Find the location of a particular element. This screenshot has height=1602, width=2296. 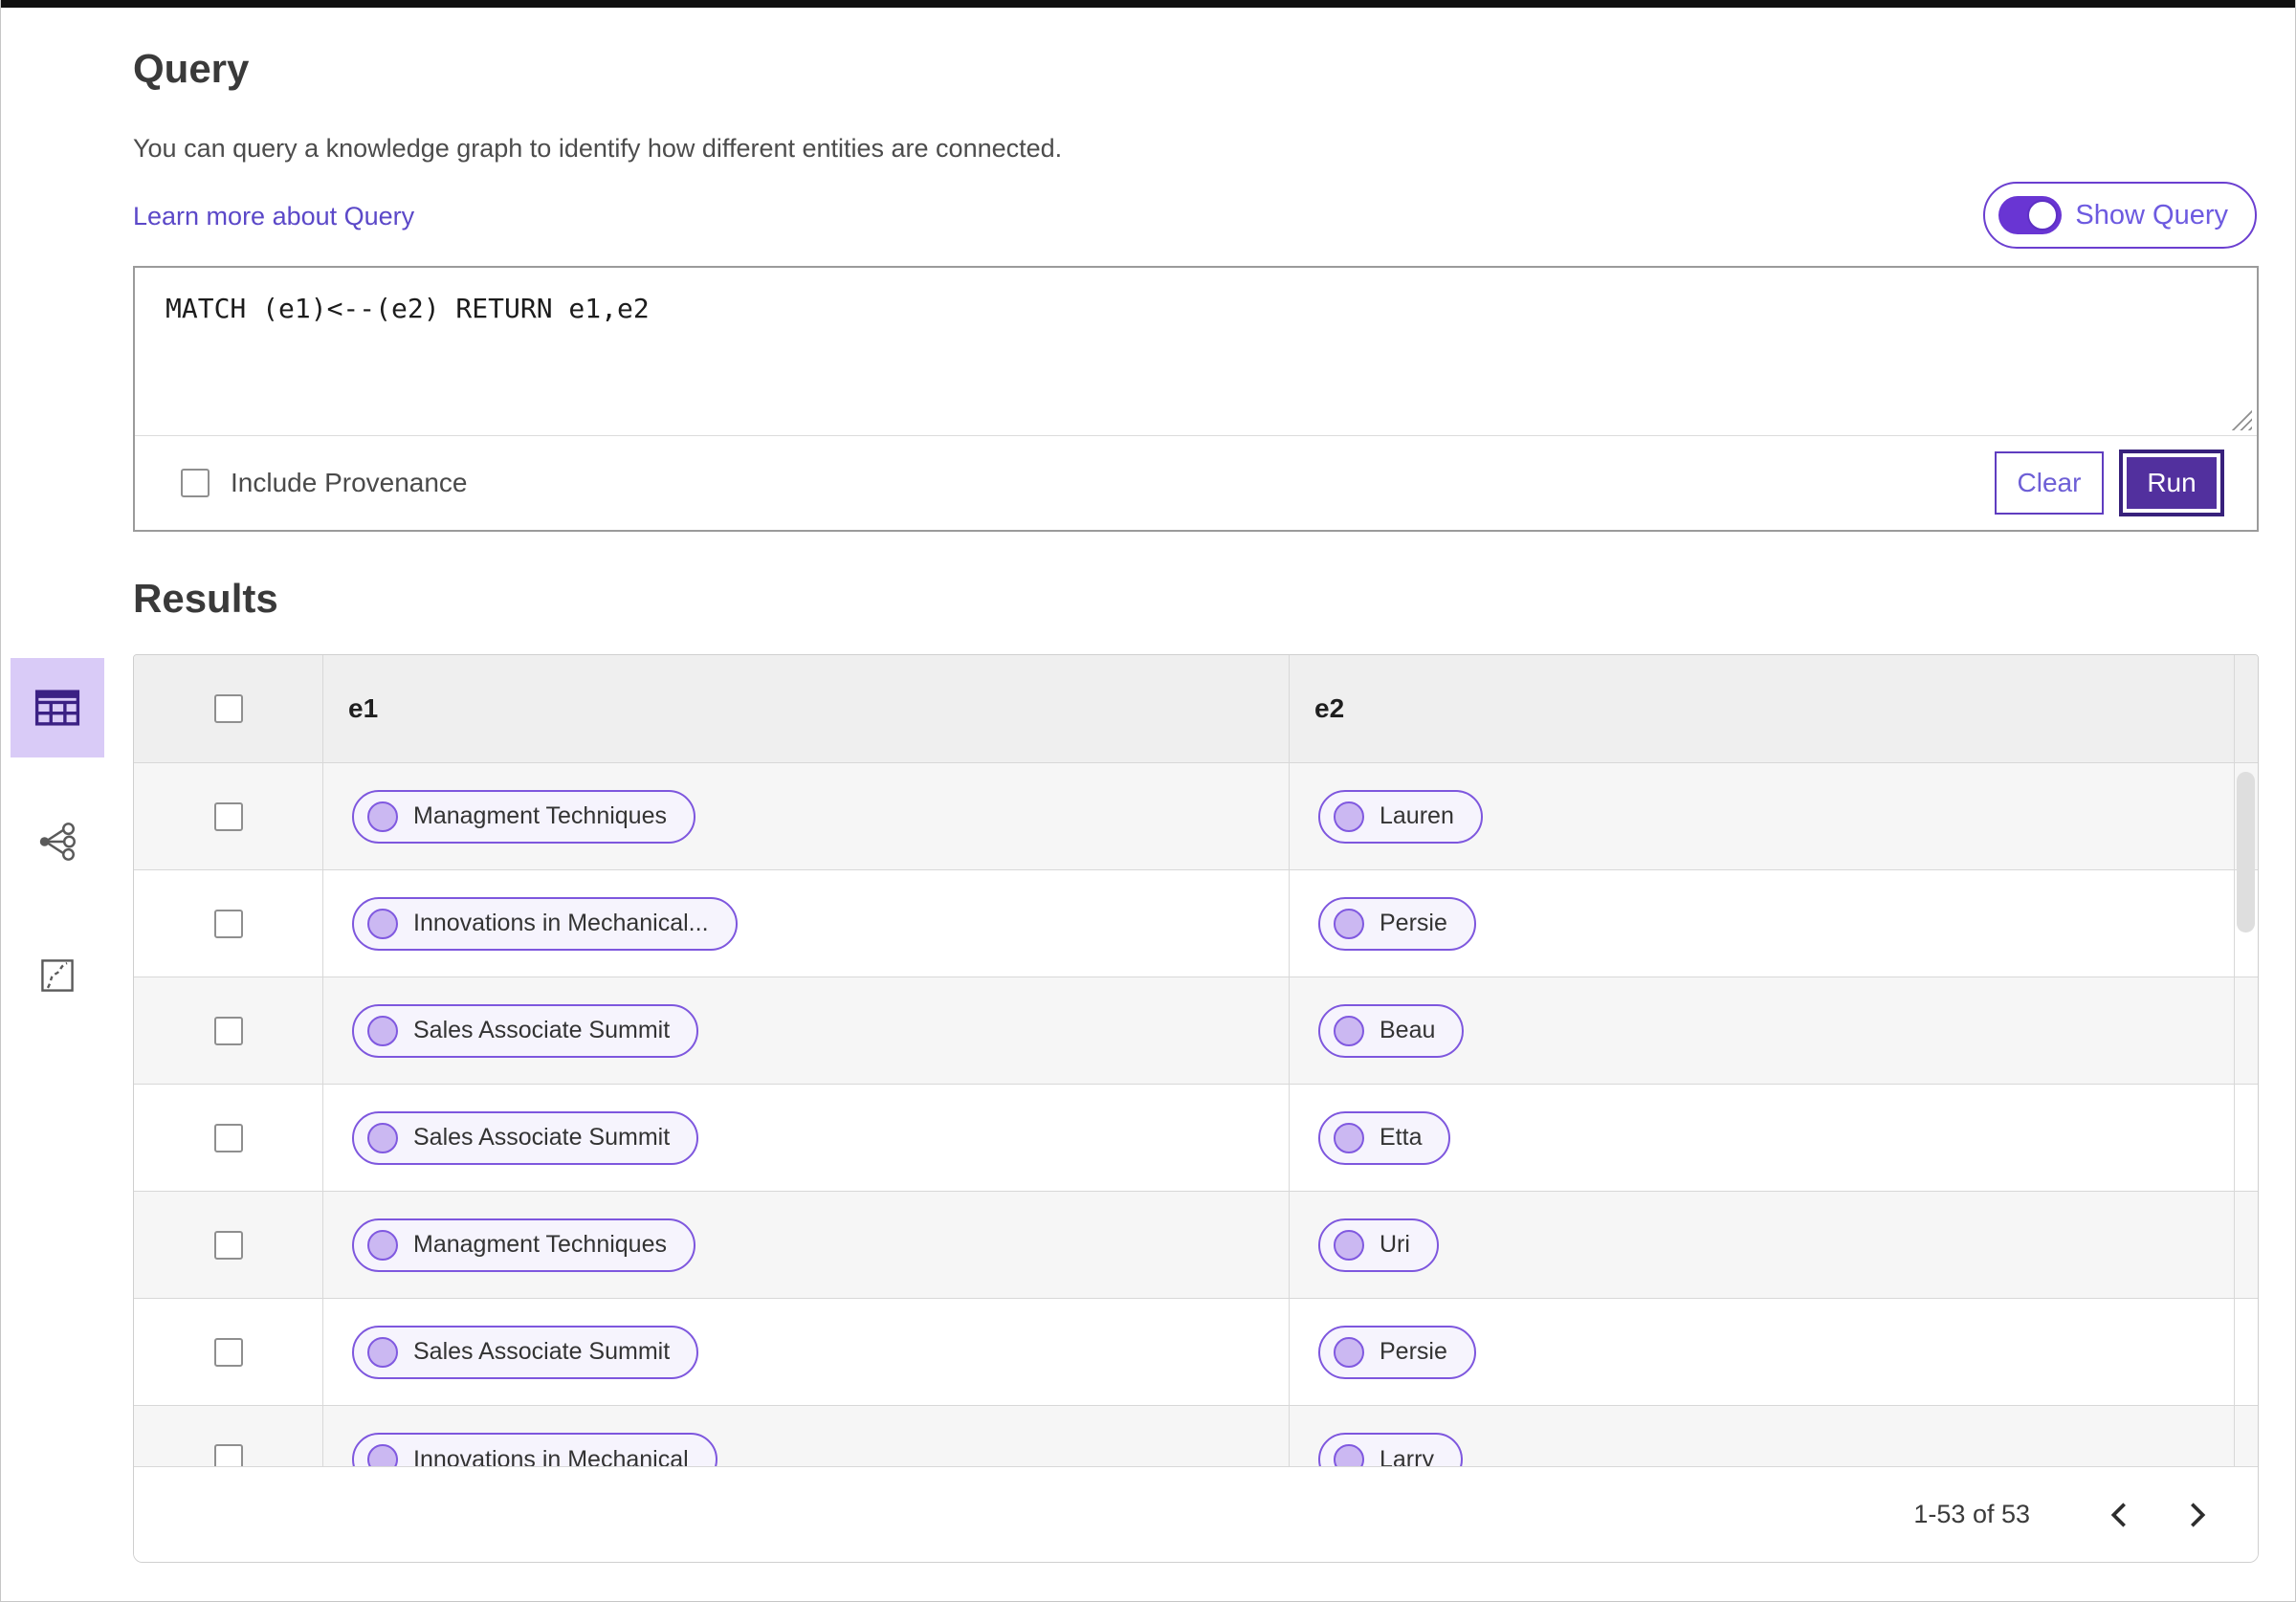

clear-button: Clear is located at coordinates (2050, 483).